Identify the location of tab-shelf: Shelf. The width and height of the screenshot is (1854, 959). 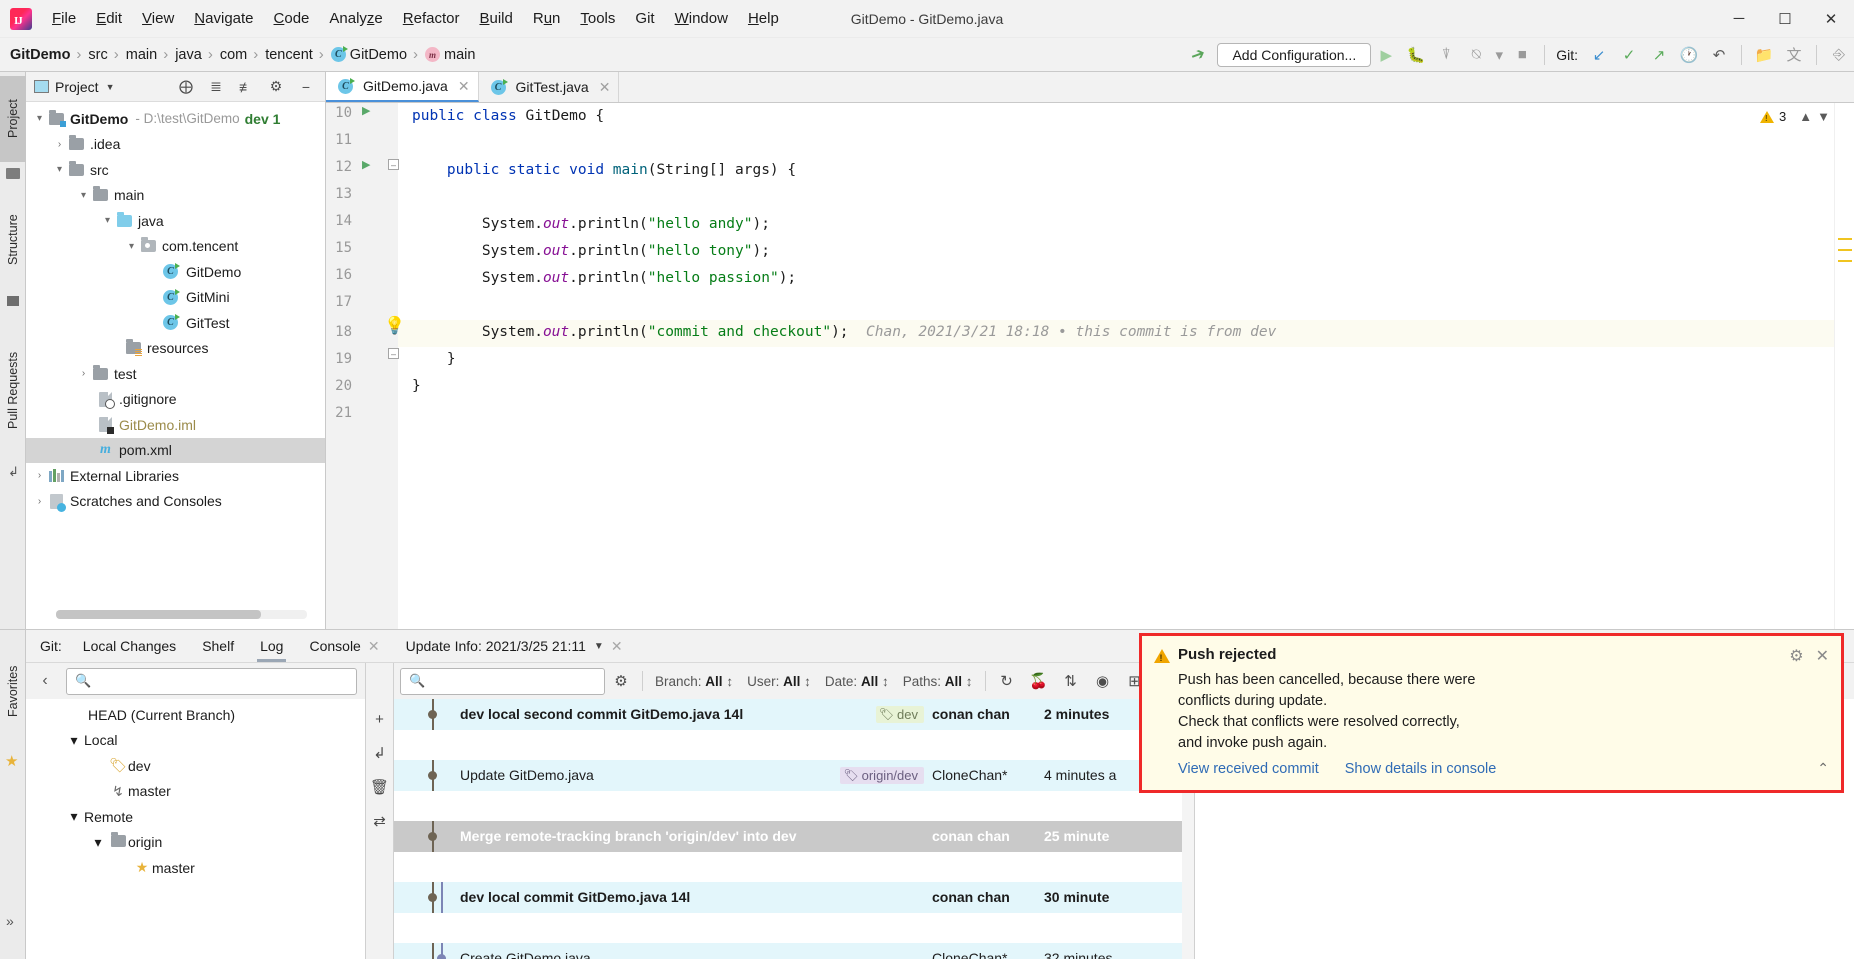
(218, 646).